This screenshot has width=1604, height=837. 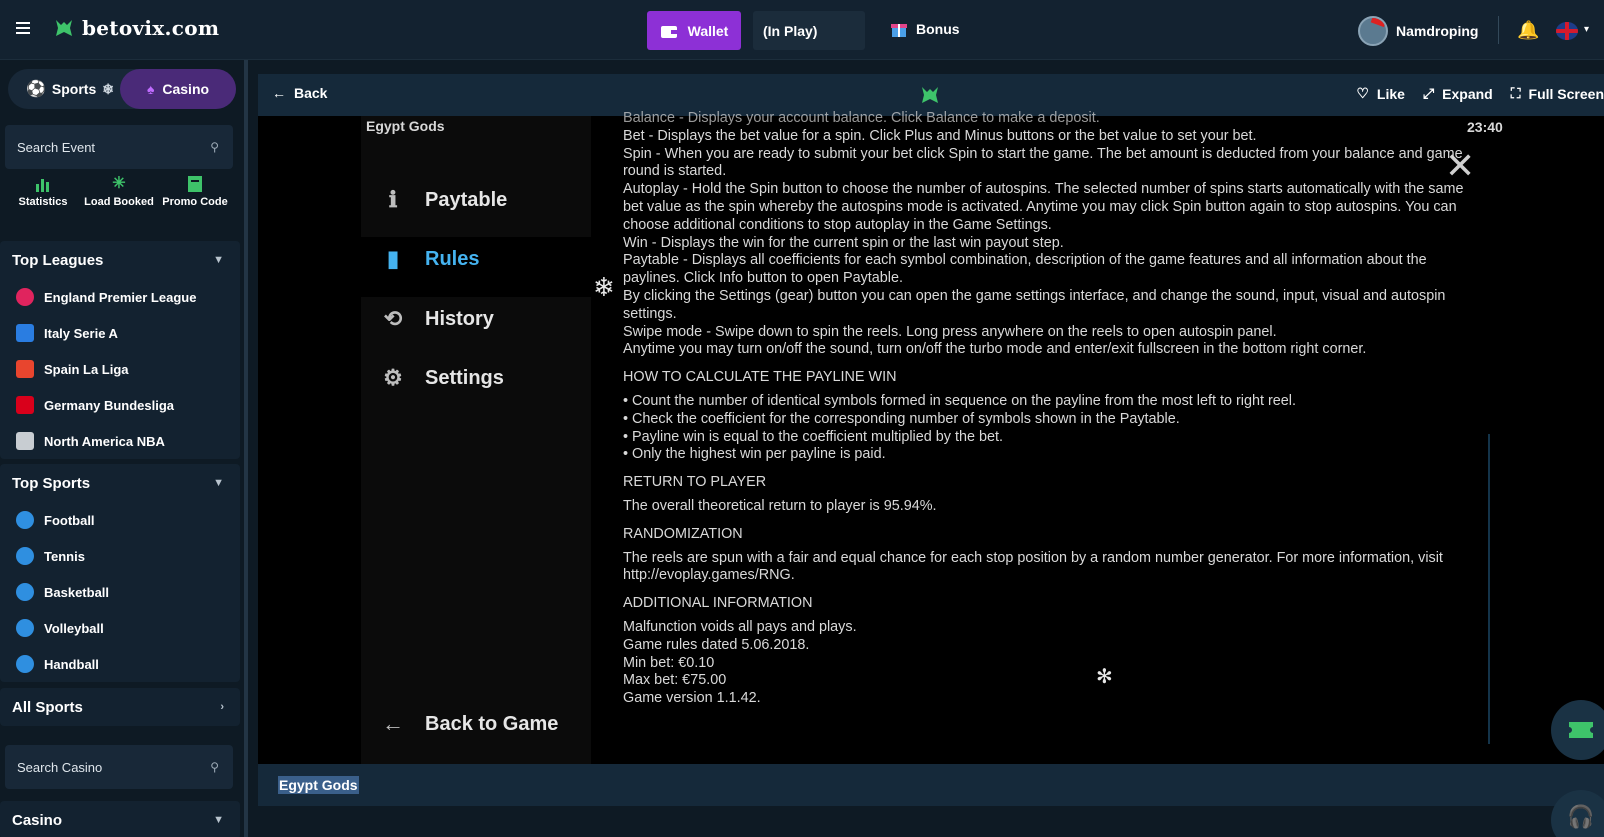 What do you see at coordinates (1390, 93) in the screenshot?
I see `like-label: Like` at bounding box center [1390, 93].